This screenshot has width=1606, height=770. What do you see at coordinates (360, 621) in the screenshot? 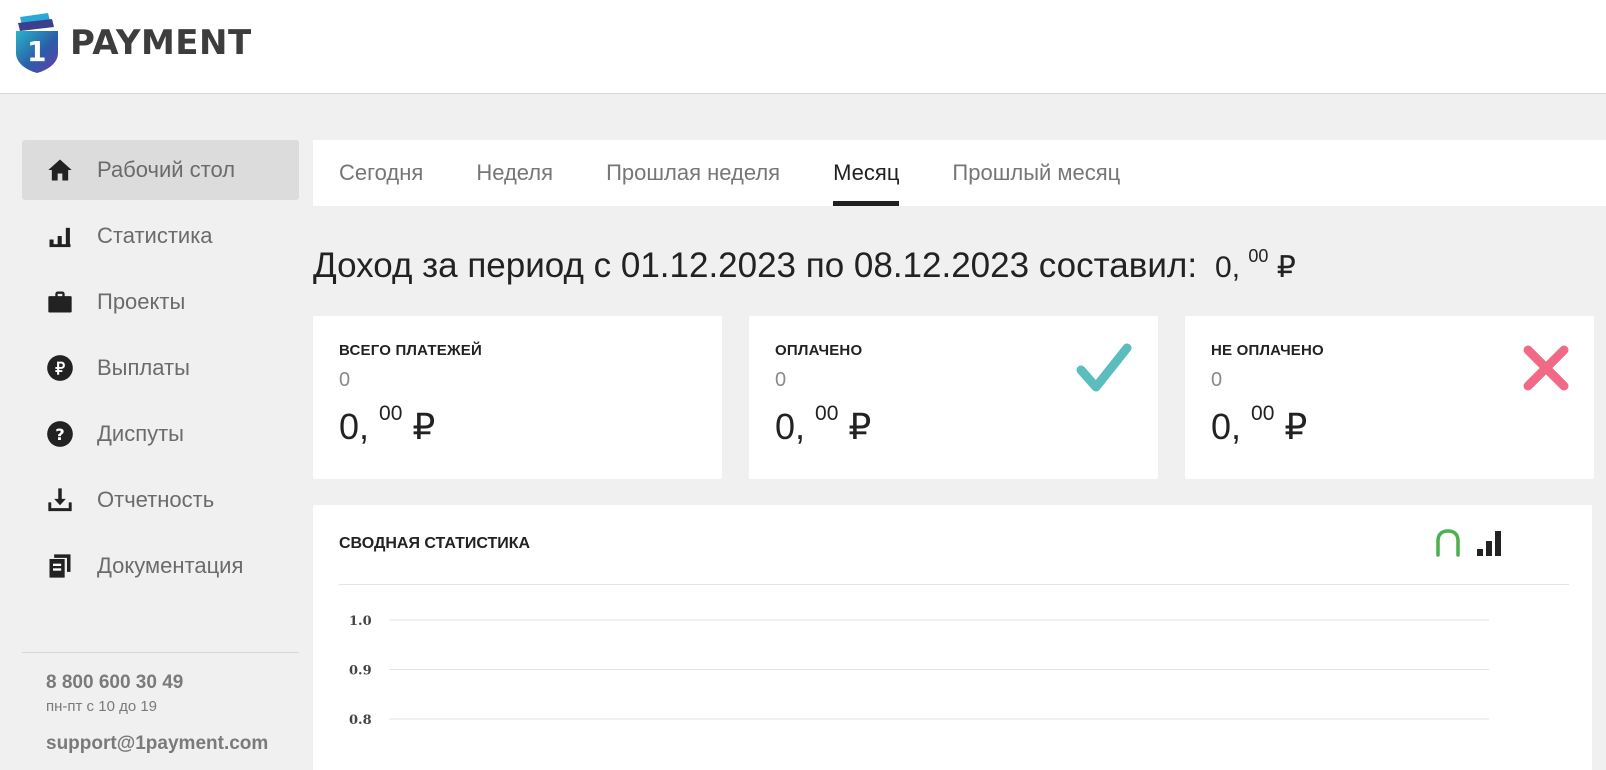
I see `y-tick-label: 1.0` at bounding box center [360, 621].